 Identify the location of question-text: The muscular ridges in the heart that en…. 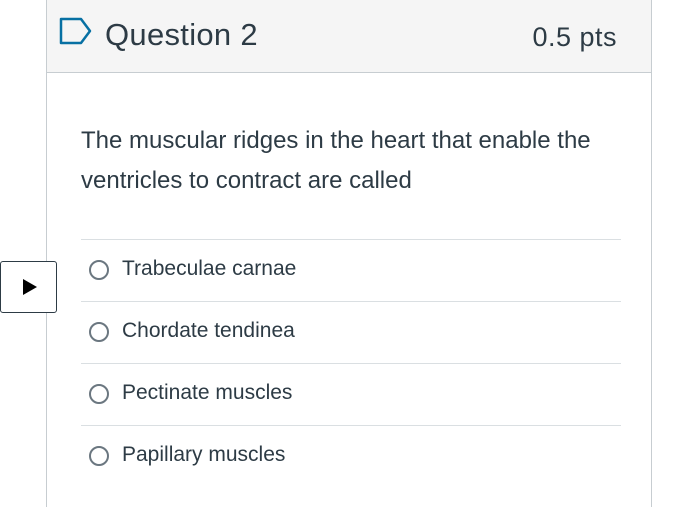
(336, 160).